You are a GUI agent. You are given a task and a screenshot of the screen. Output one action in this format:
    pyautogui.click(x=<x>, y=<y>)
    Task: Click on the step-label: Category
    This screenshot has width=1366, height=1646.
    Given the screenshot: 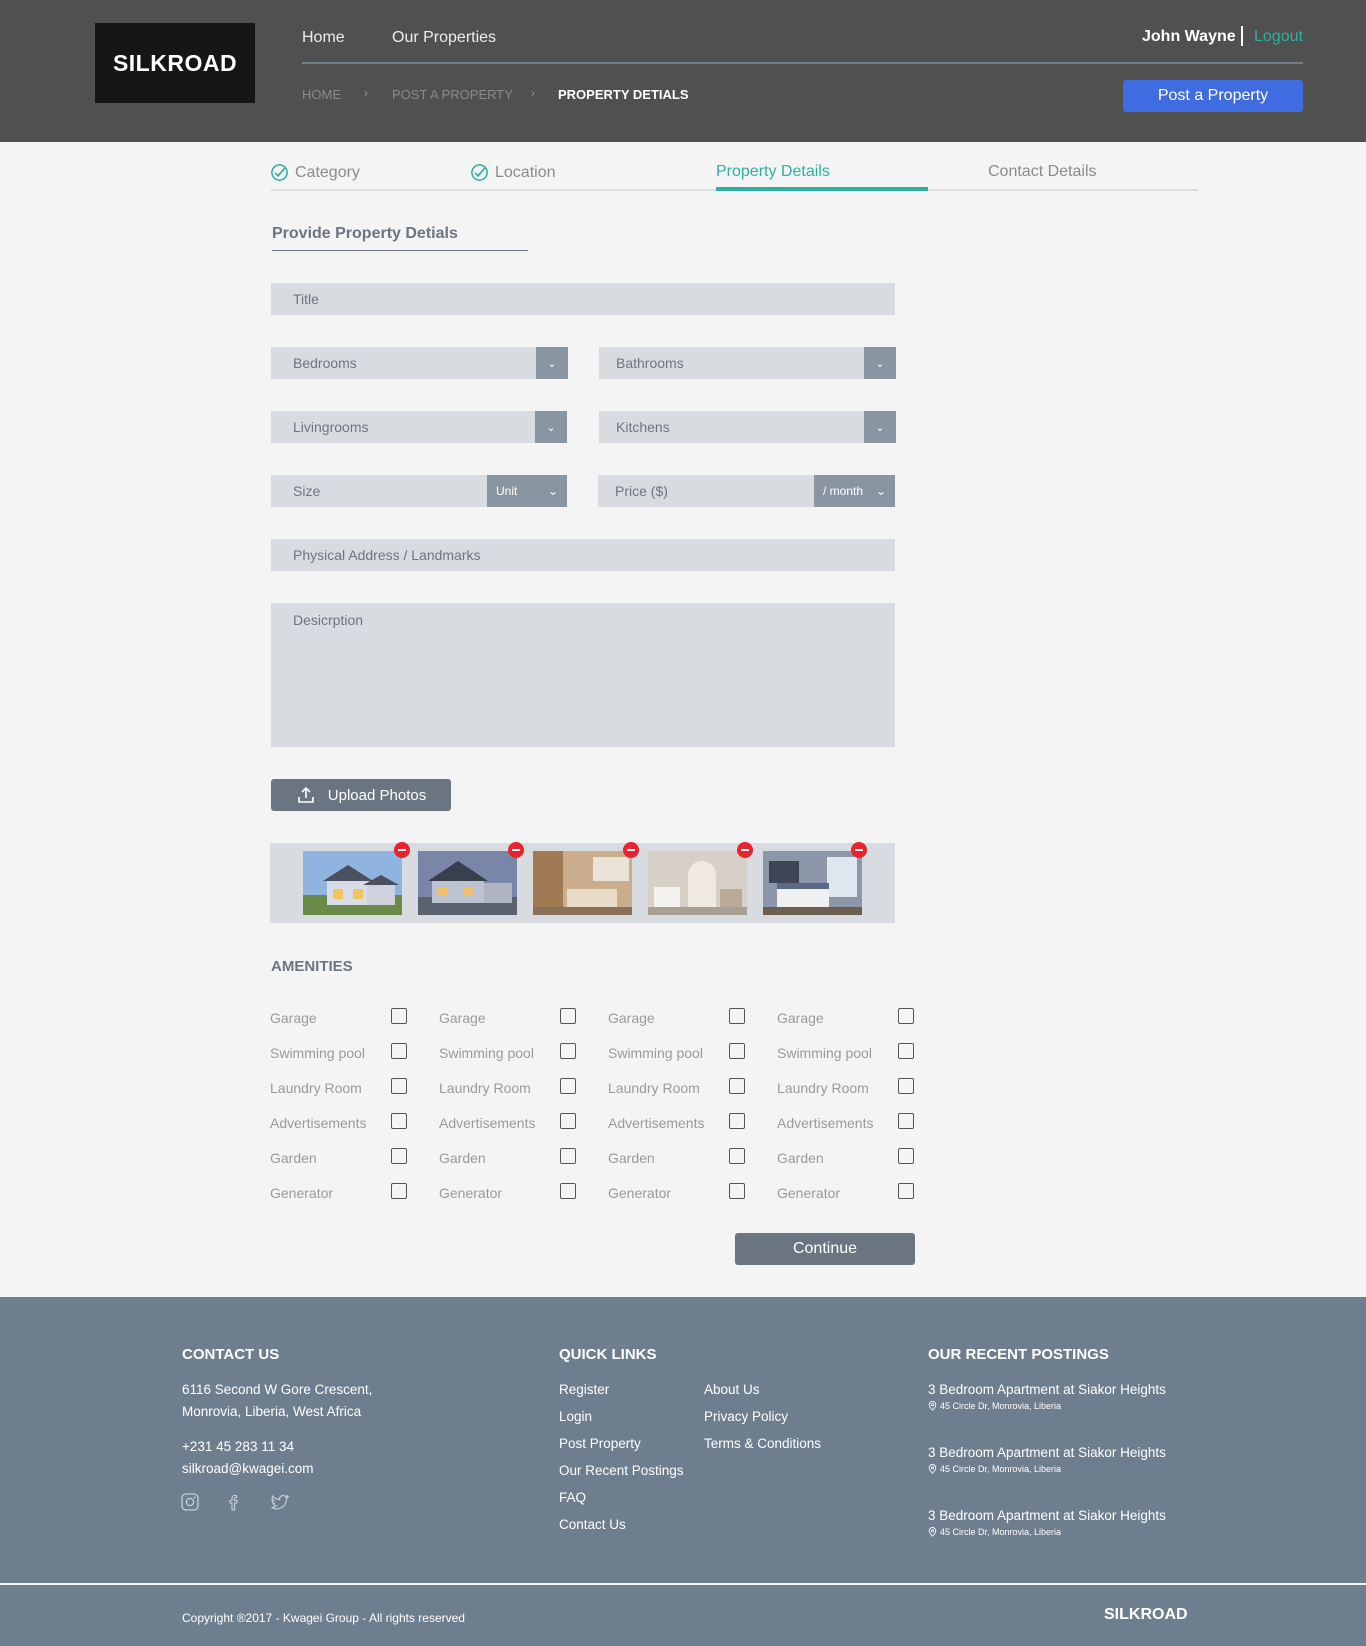 What is the action you would take?
    pyautogui.click(x=327, y=172)
    